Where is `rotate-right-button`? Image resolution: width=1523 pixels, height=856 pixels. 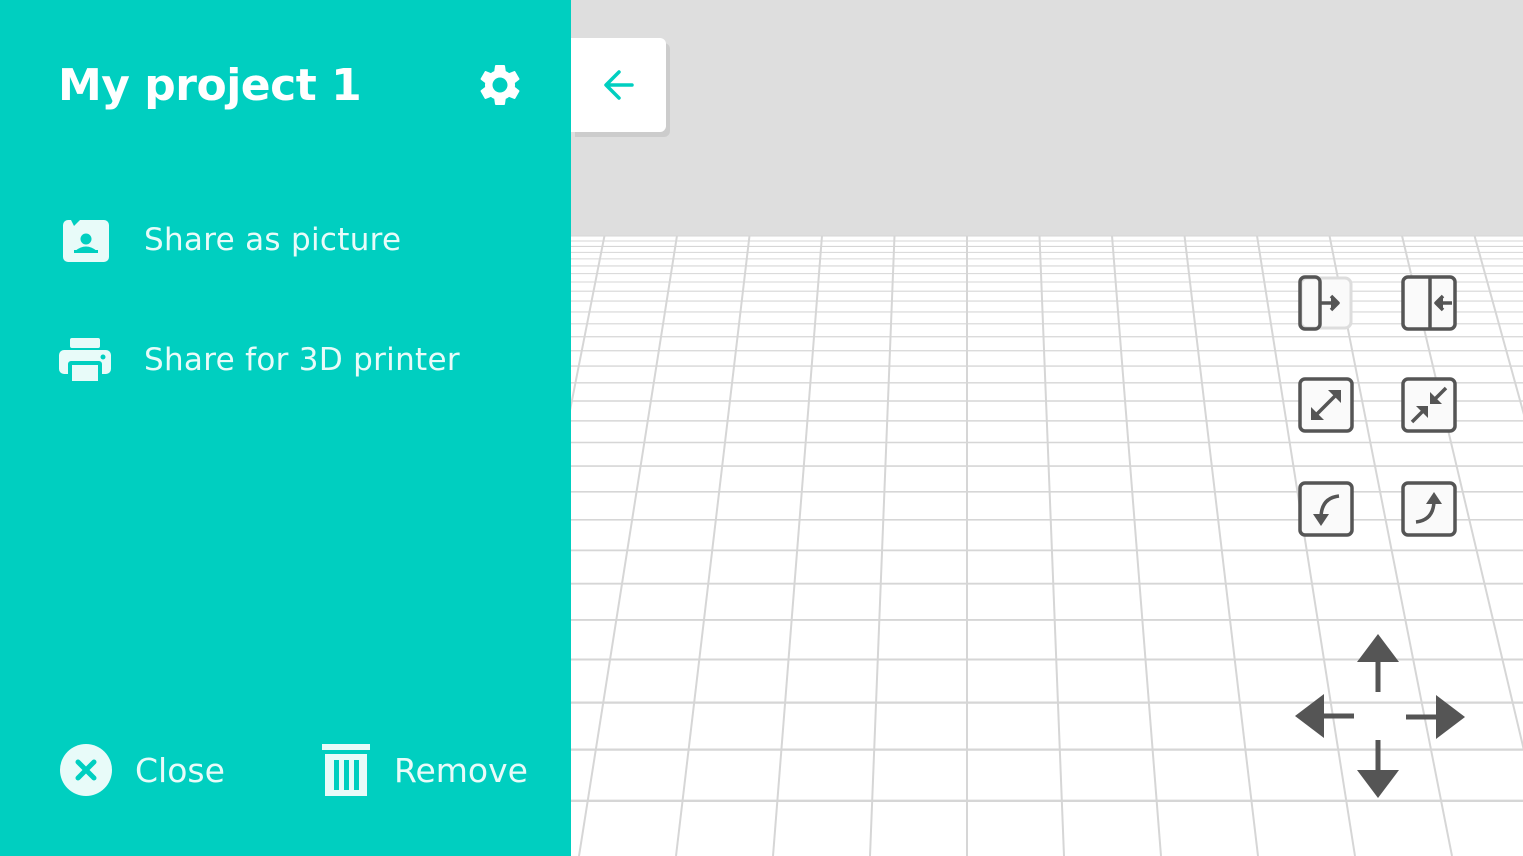
rotate-right-button is located at coordinates (1429, 509).